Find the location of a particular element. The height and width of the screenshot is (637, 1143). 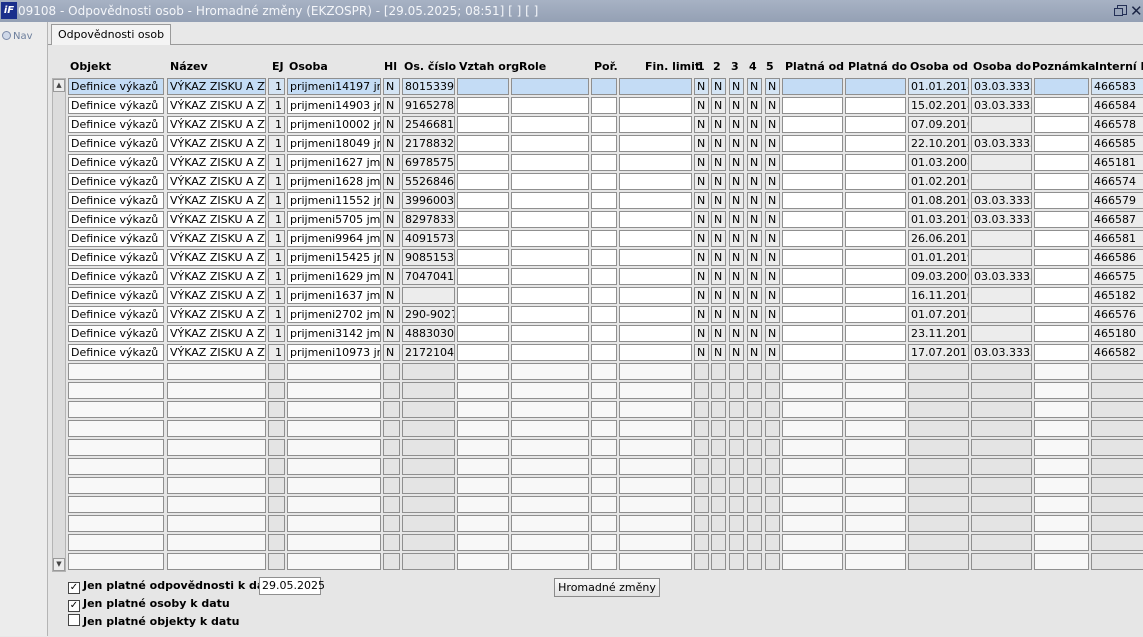

mass-change-button: Hromadné změny is located at coordinates (607, 587).